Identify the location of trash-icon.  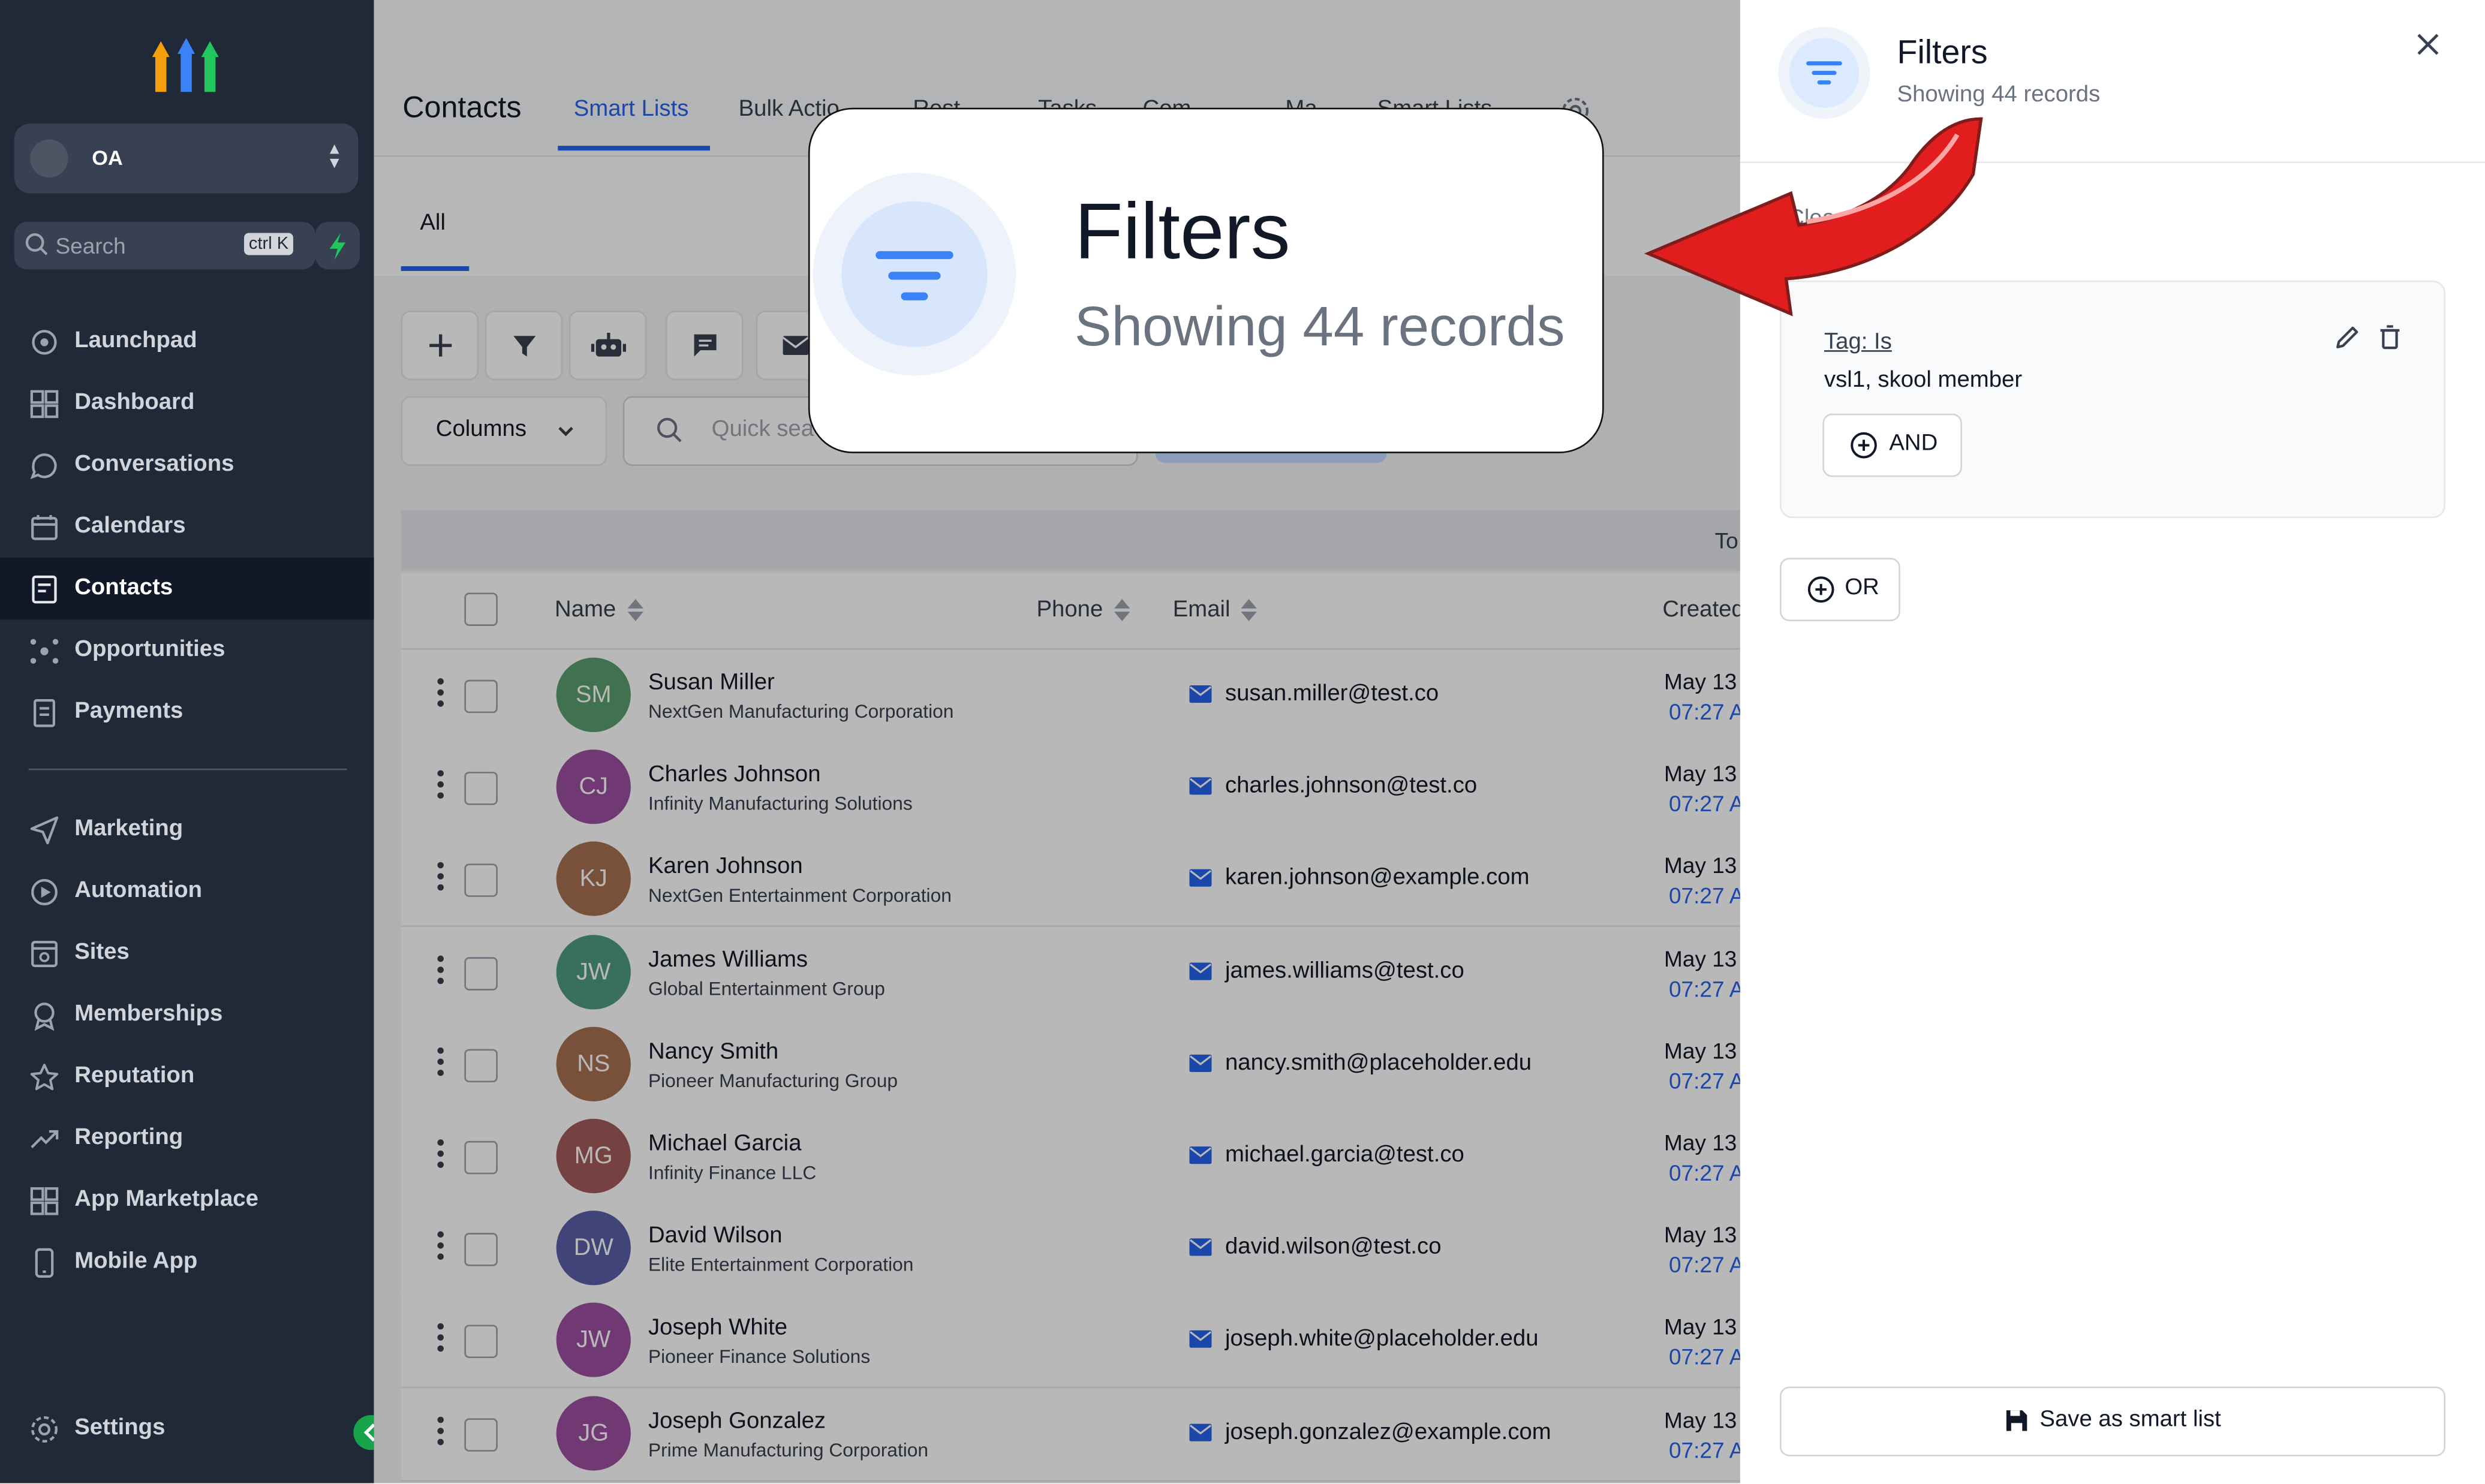
(2390, 337).